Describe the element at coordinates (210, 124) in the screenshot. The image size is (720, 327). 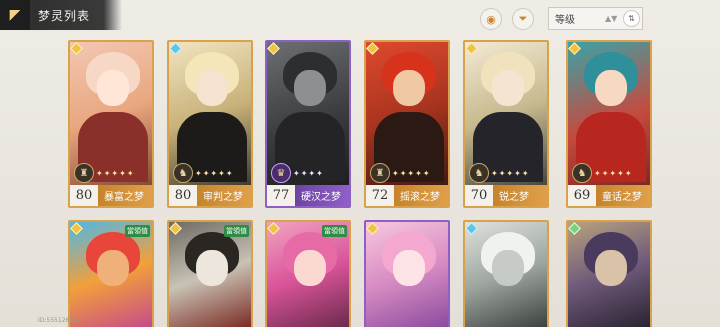
I see `dream-card: ♞ ✦✦✦✦✦ 80 审判之梦` at that location.